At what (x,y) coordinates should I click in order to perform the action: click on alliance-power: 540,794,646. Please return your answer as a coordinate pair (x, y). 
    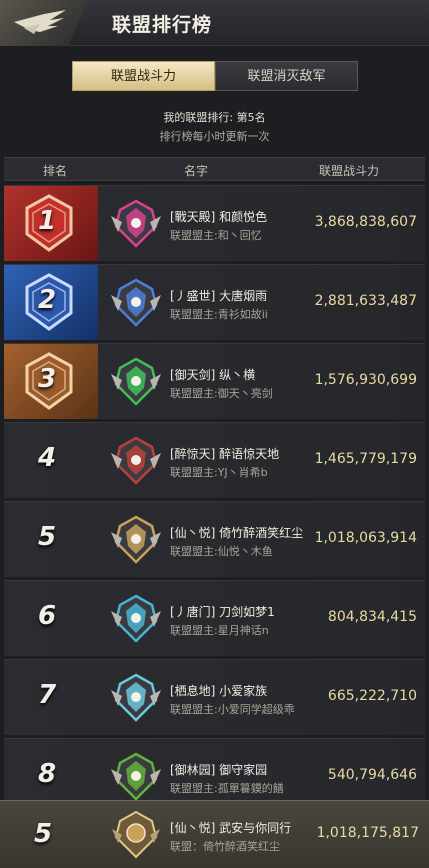
    Looking at the image, I should click on (372, 775).